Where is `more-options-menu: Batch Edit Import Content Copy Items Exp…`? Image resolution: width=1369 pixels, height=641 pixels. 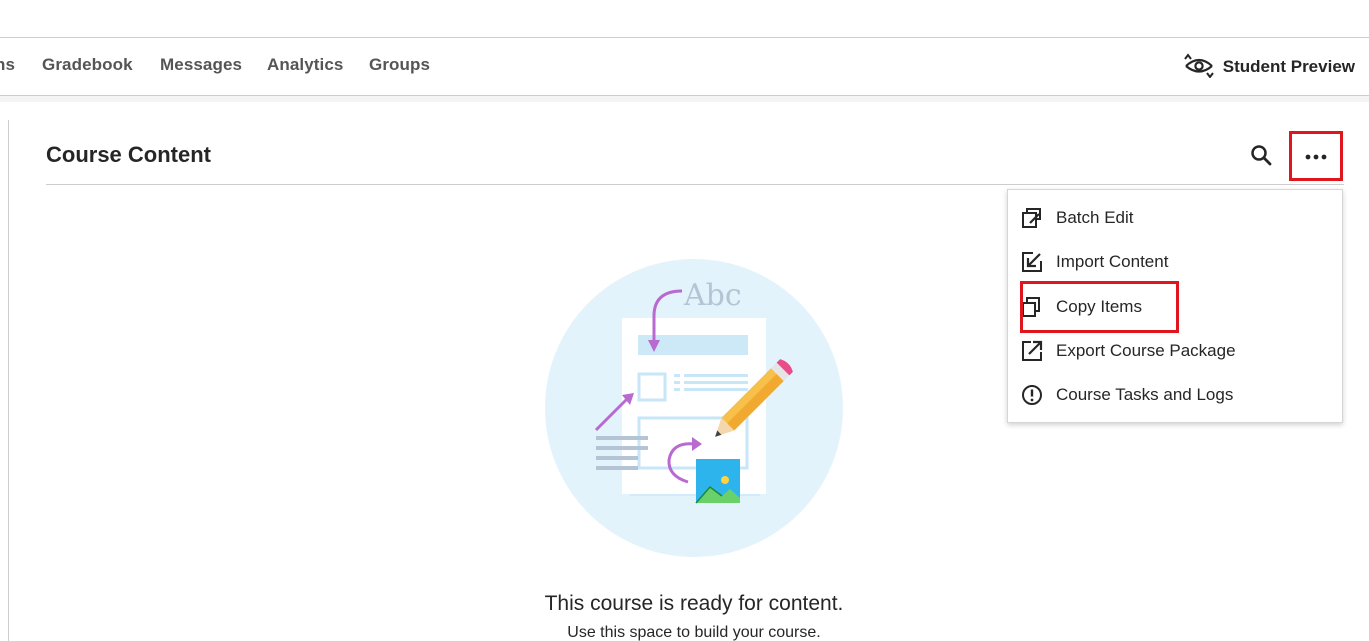
more-options-menu: Batch Edit Import Content Copy Items Exp… is located at coordinates (1175, 306).